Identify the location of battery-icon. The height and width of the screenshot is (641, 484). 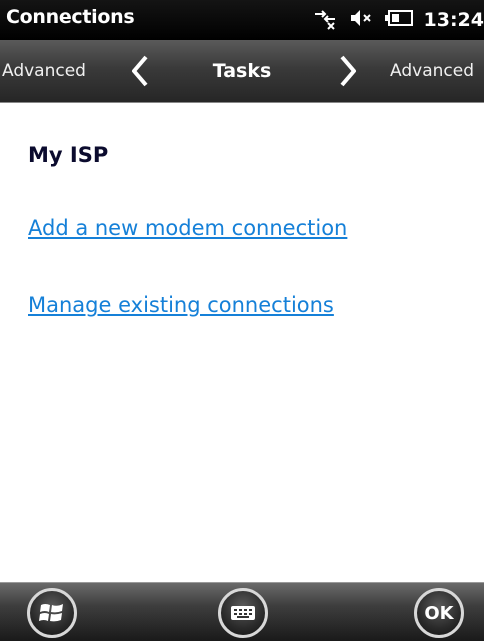
(399, 20).